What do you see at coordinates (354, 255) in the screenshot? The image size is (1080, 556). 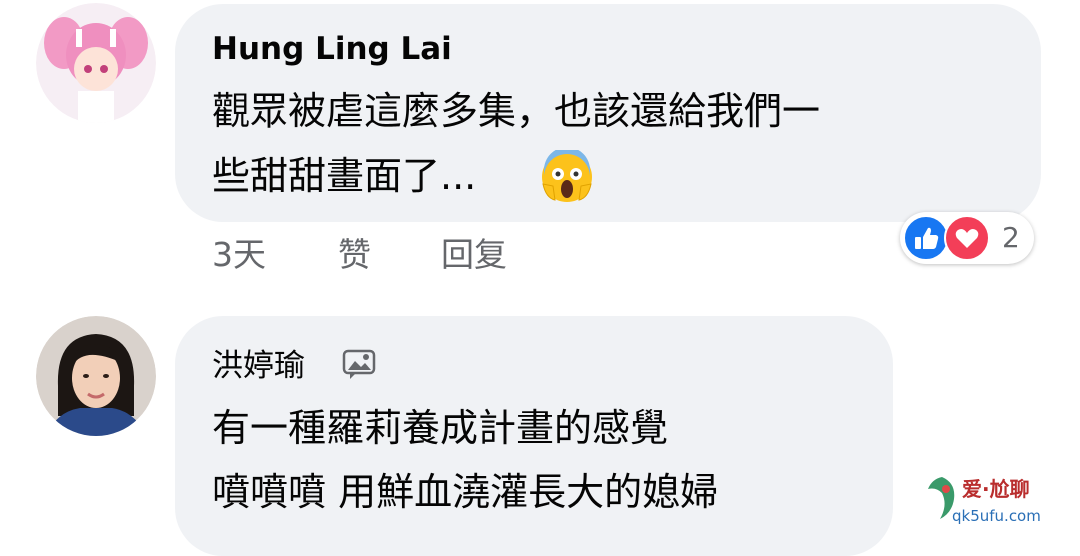 I see `like-link: 赞` at bounding box center [354, 255].